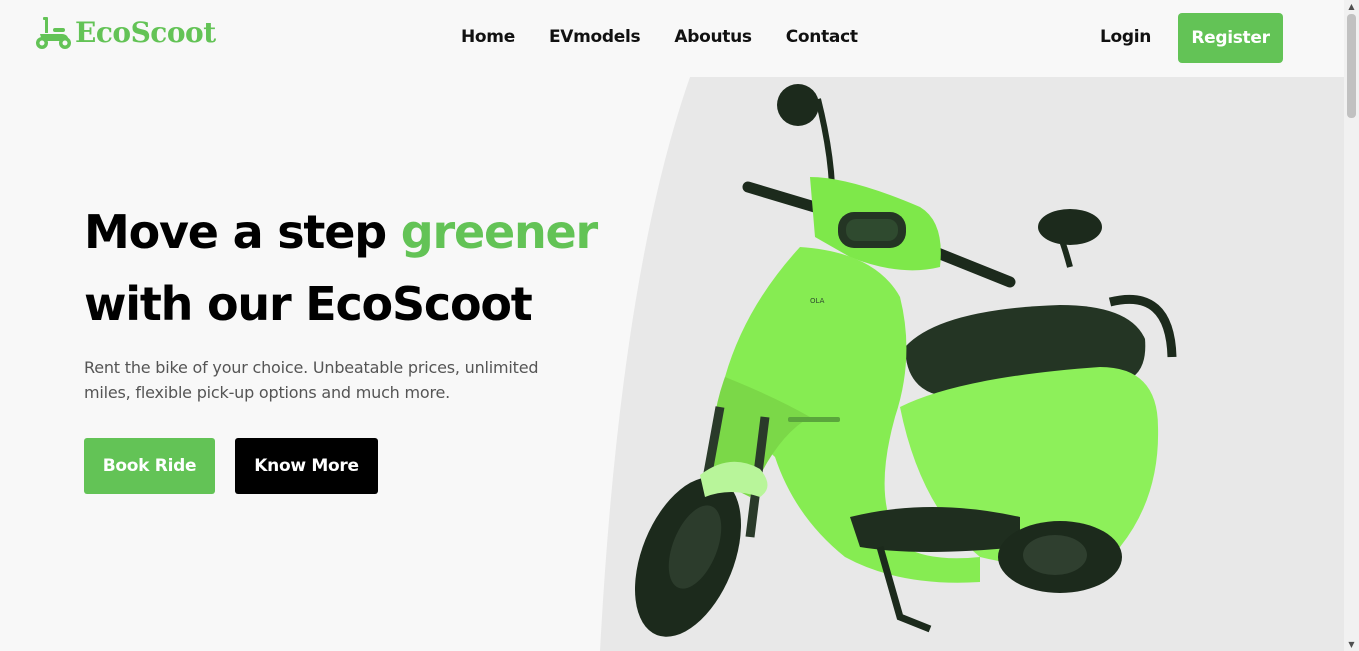 This screenshot has height=651, width=1359. I want to click on register-button: Register, so click(1230, 38).